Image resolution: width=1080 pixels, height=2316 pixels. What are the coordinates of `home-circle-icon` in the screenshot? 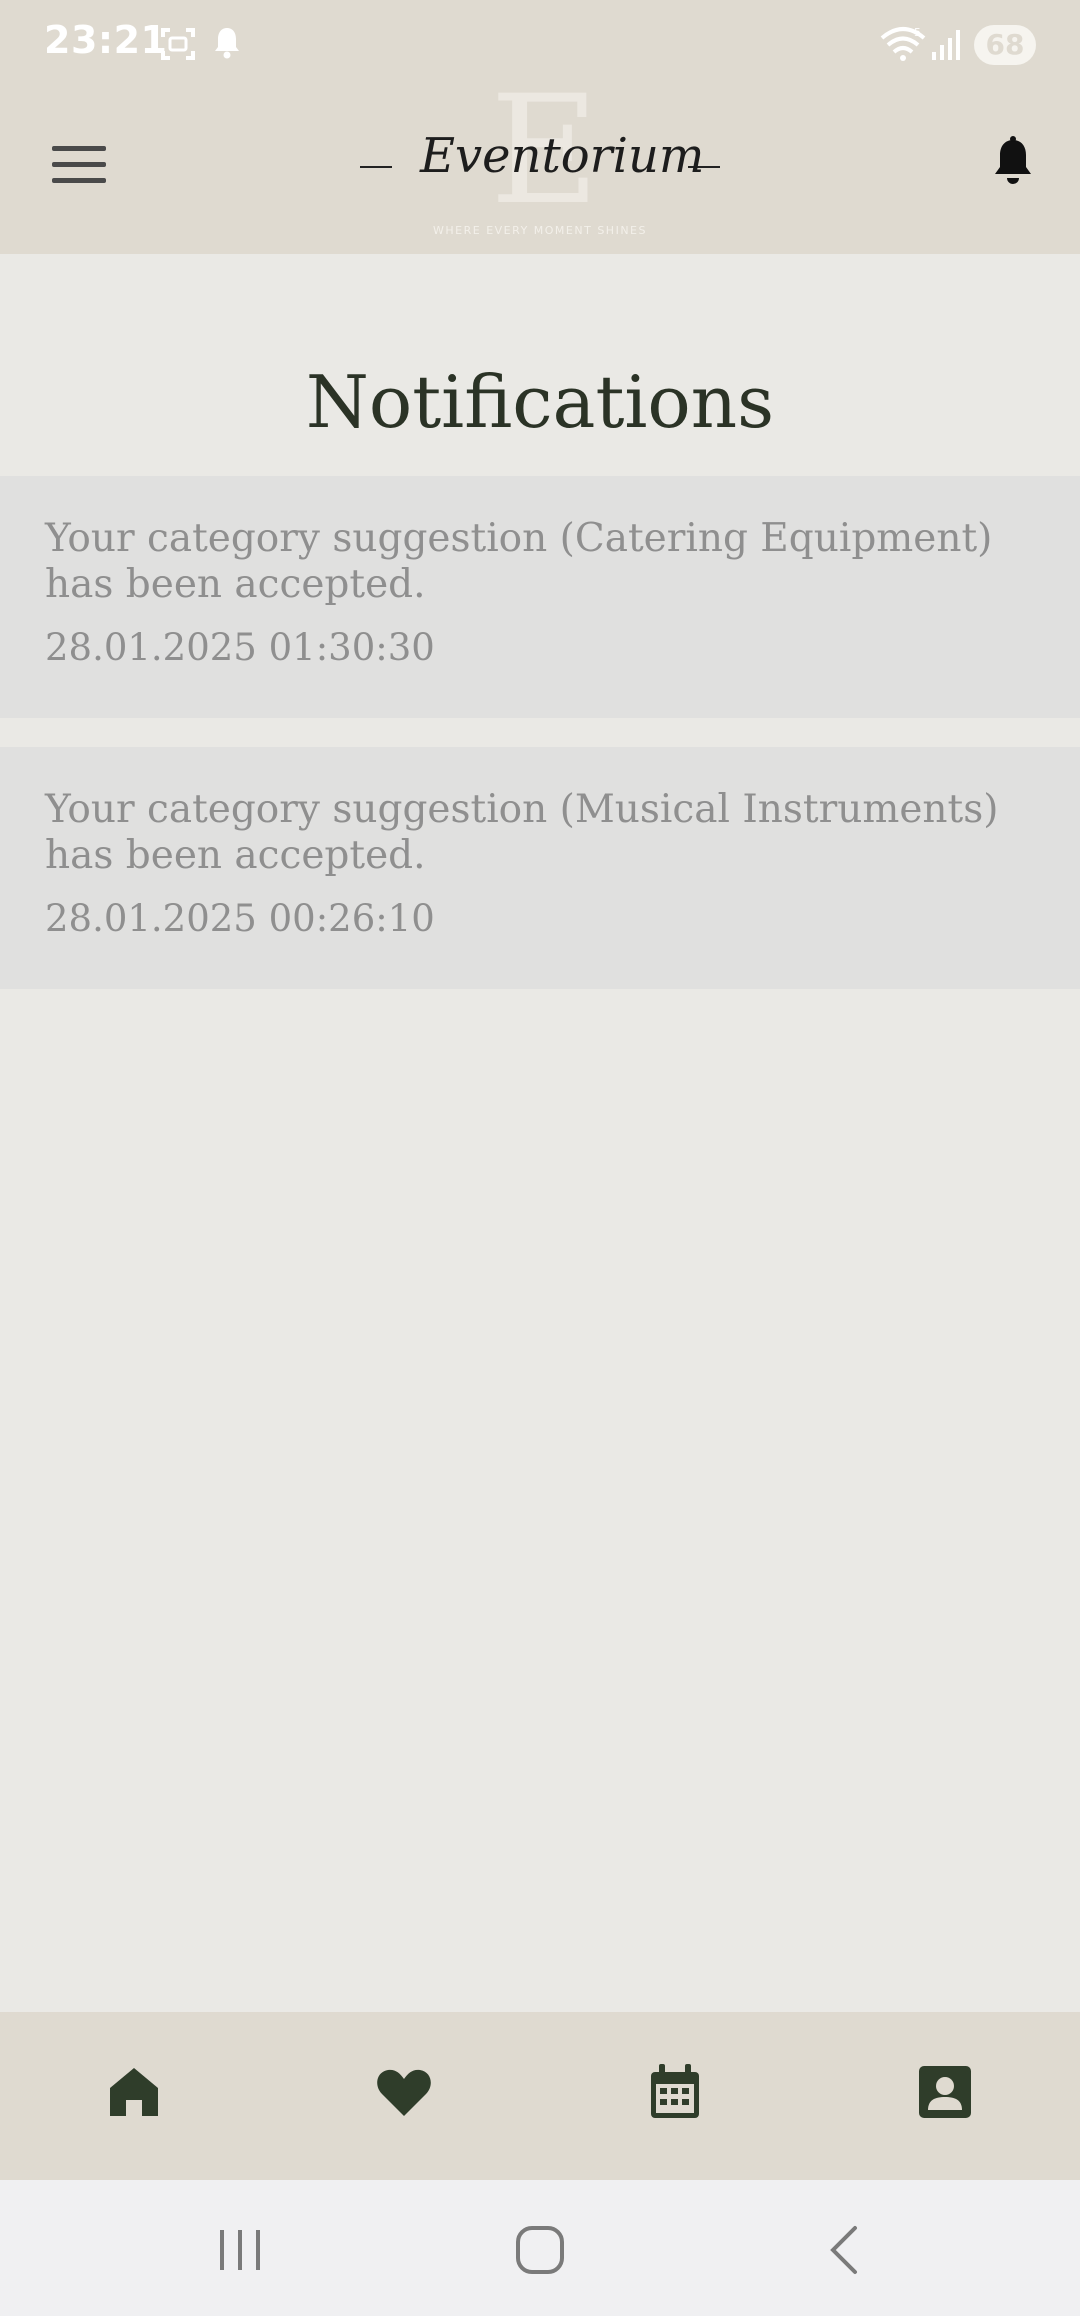 It's located at (540, 2250).